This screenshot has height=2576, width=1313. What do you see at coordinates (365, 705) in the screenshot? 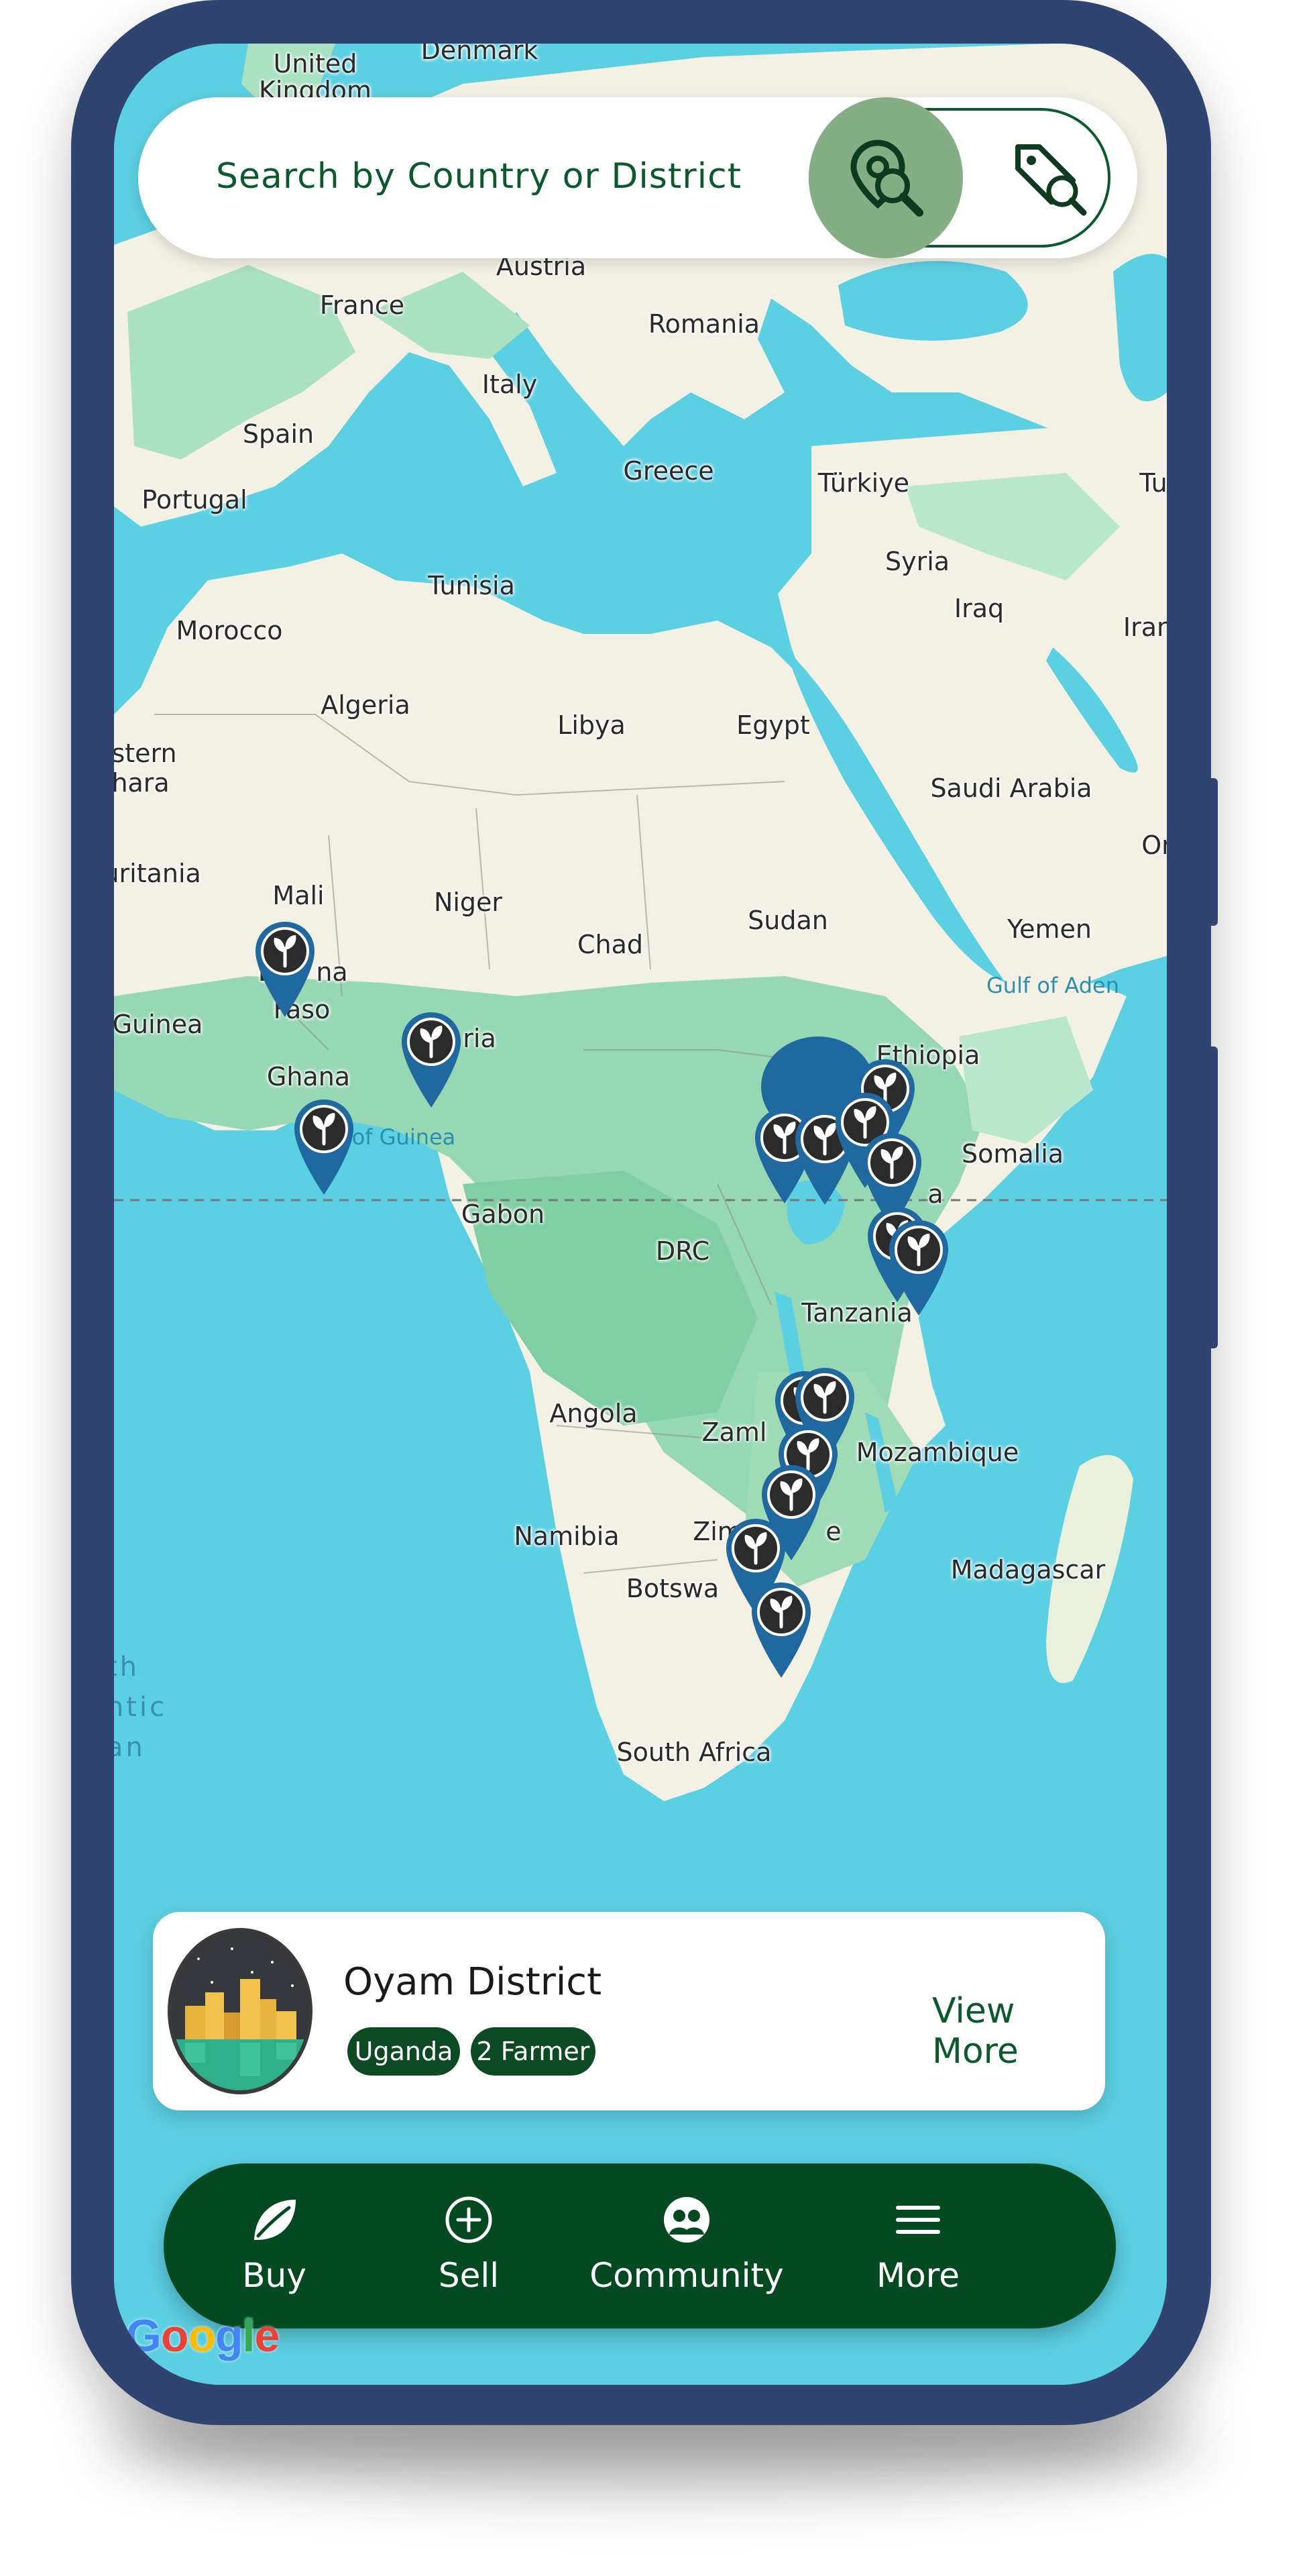
I see `map-label-algeria: Algeria` at bounding box center [365, 705].